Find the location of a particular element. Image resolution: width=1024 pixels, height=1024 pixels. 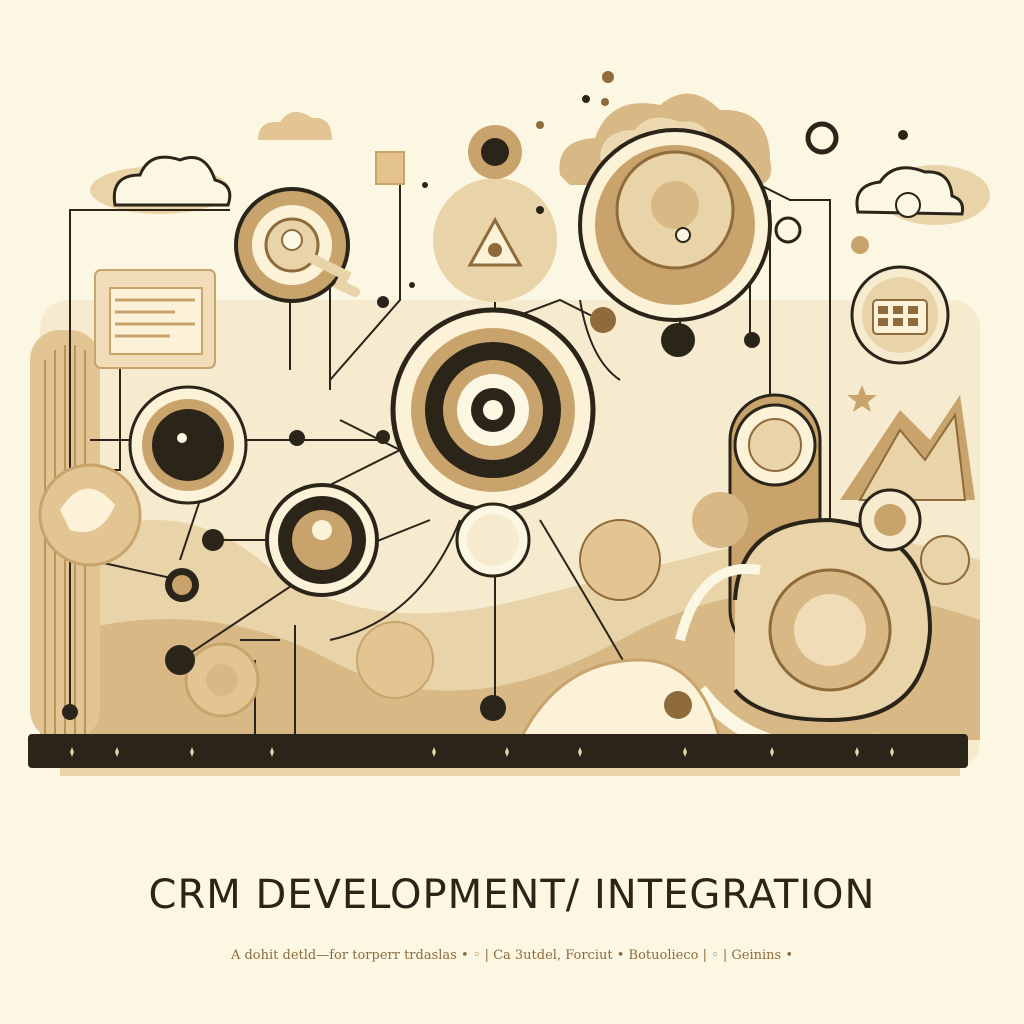

square-node is located at coordinates (390, 168).